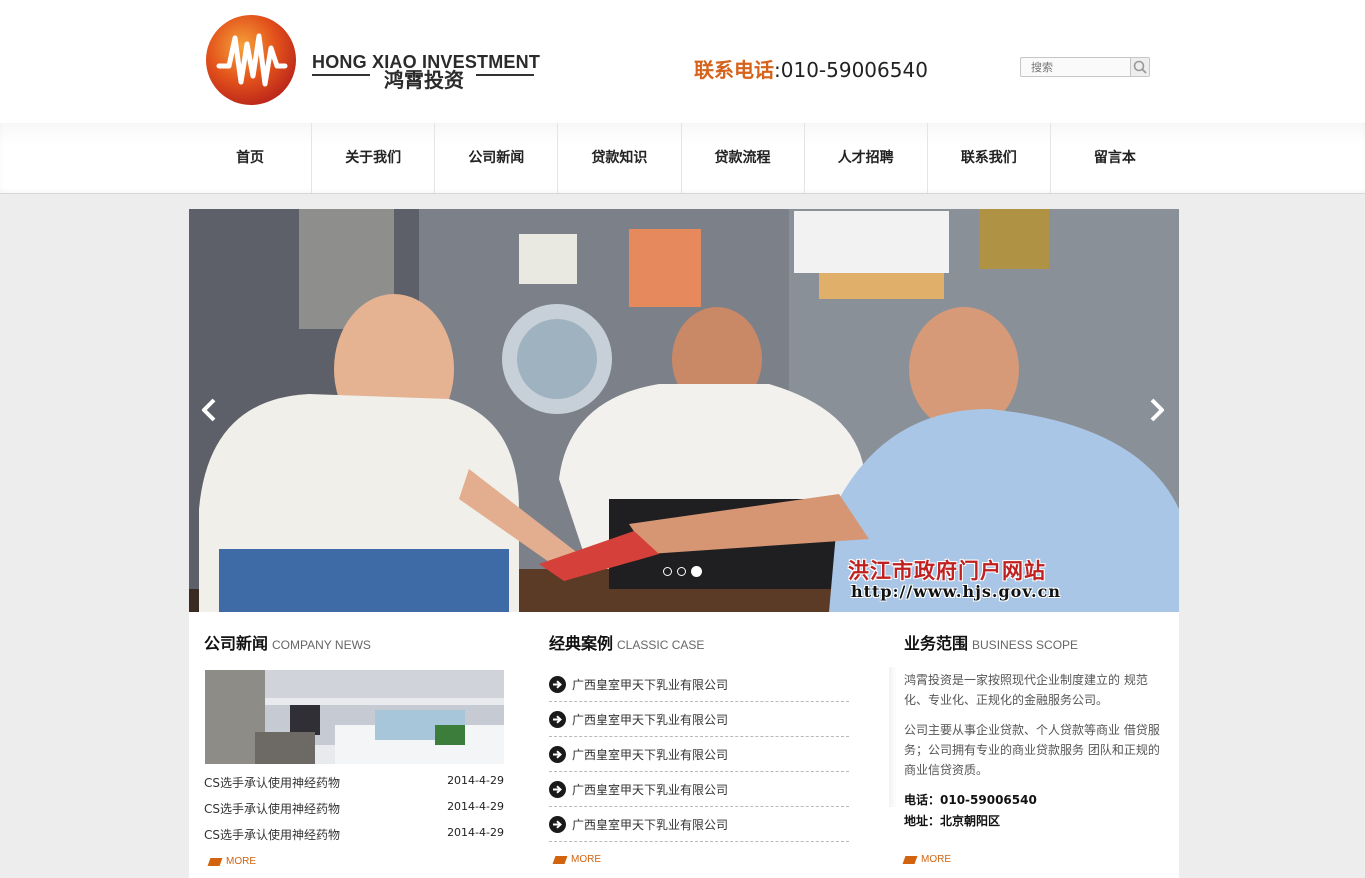  I want to click on search-button, so click(1139, 67).